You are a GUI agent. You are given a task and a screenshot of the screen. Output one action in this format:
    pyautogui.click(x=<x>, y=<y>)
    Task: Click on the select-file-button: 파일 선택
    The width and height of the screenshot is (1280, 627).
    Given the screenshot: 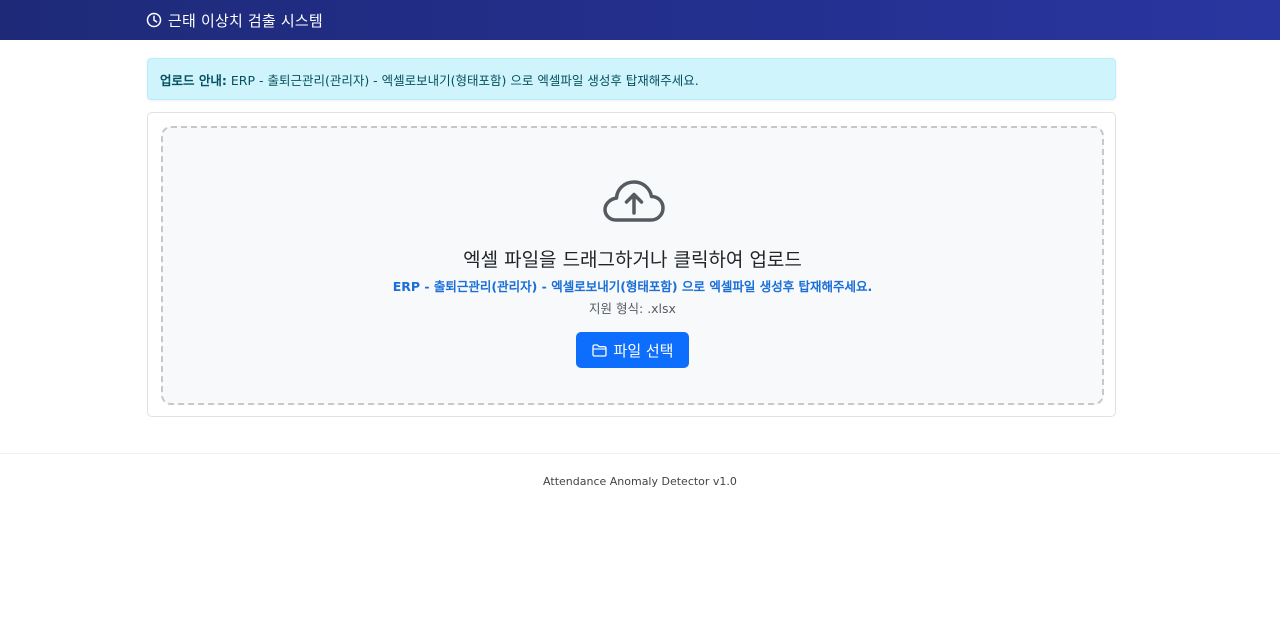 What is the action you would take?
    pyautogui.click(x=632, y=350)
    